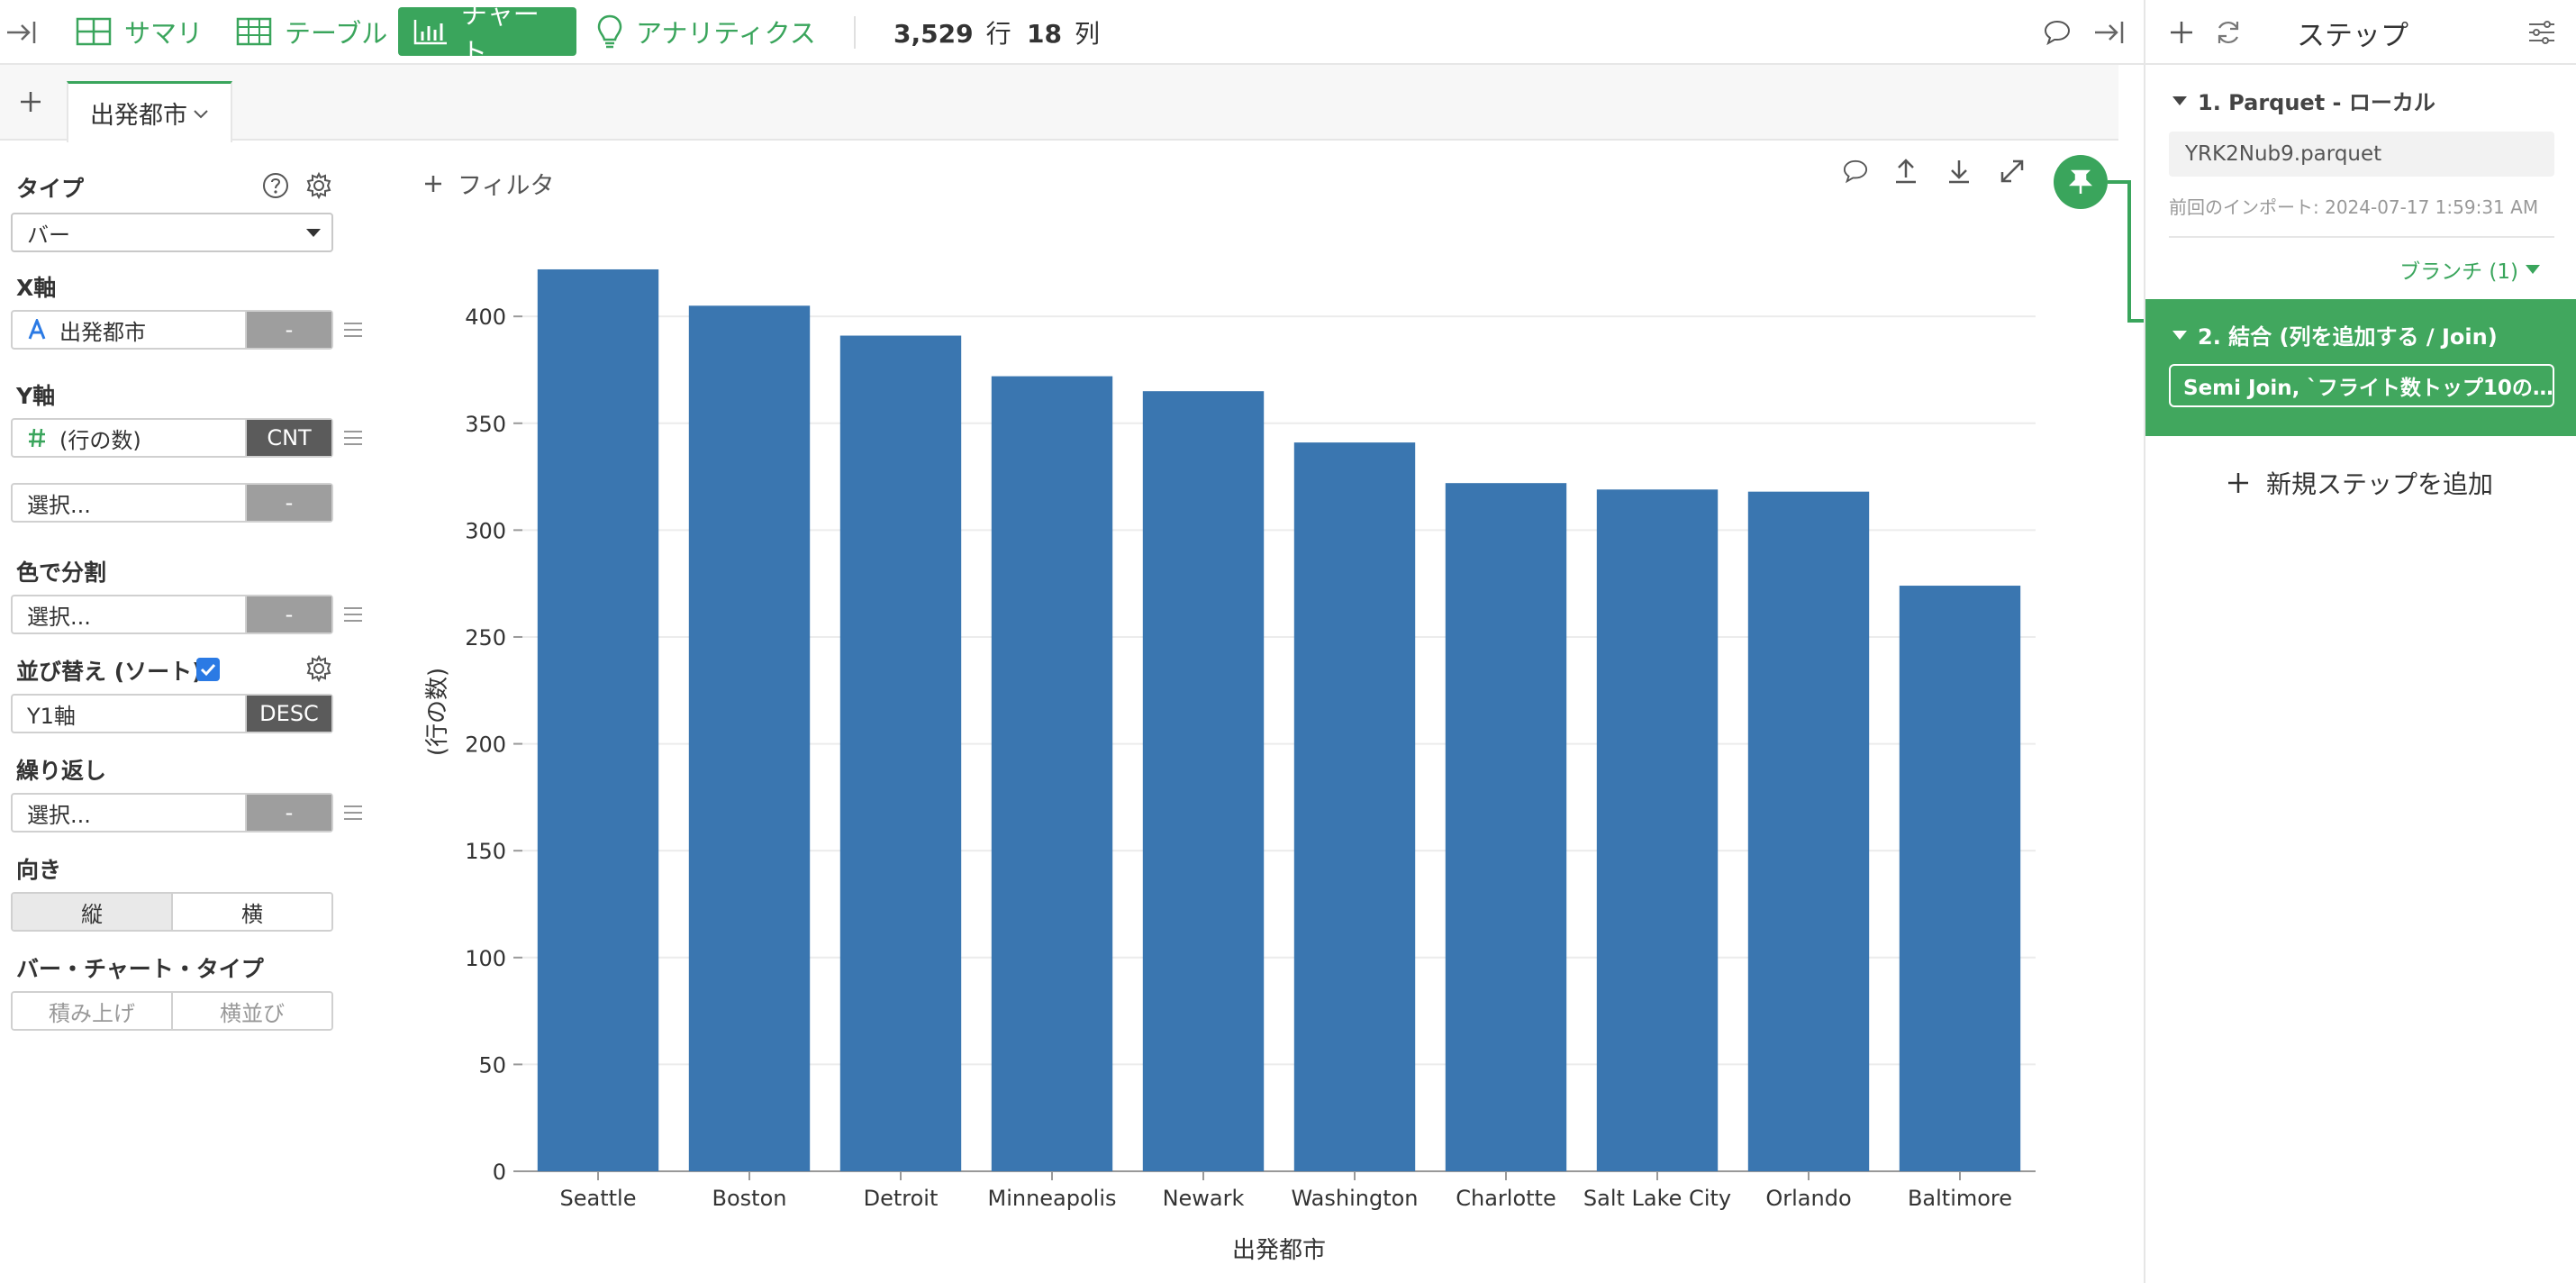 Image resolution: width=2576 pixels, height=1283 pixels. What do you see at coordinates (2081, 182) in the screenshot?
I see `pin-button` at bounding box center [2081, 182].